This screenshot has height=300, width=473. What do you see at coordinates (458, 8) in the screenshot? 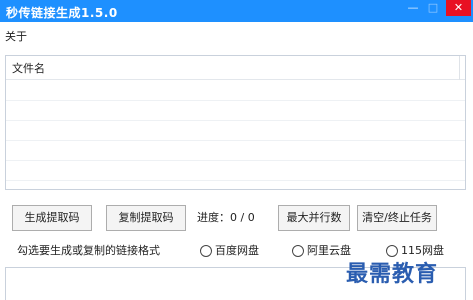
I see `close-button: ✕` at bounding box center [458, 8].